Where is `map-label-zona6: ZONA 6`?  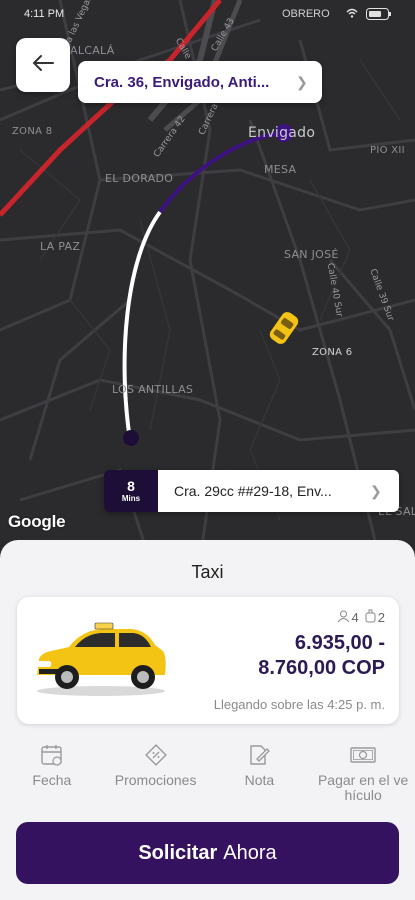 map-label-zona6: ZONA 6 is located at coordinates (332, 352).